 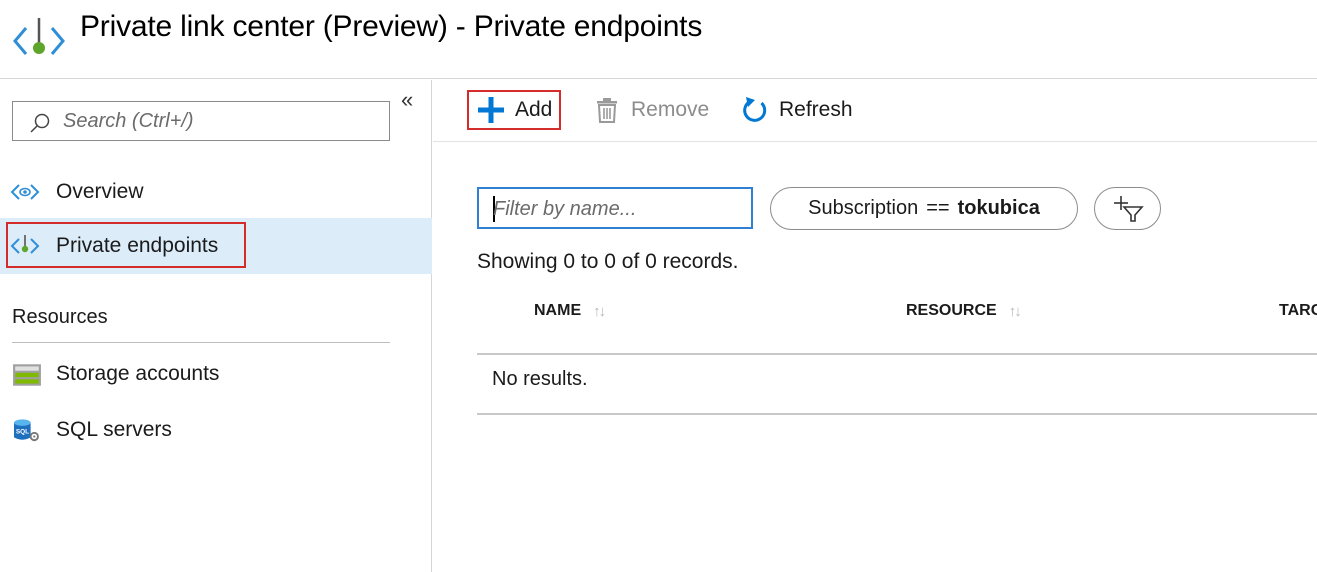 I want to click on search-input, so click(x=223, y=121).